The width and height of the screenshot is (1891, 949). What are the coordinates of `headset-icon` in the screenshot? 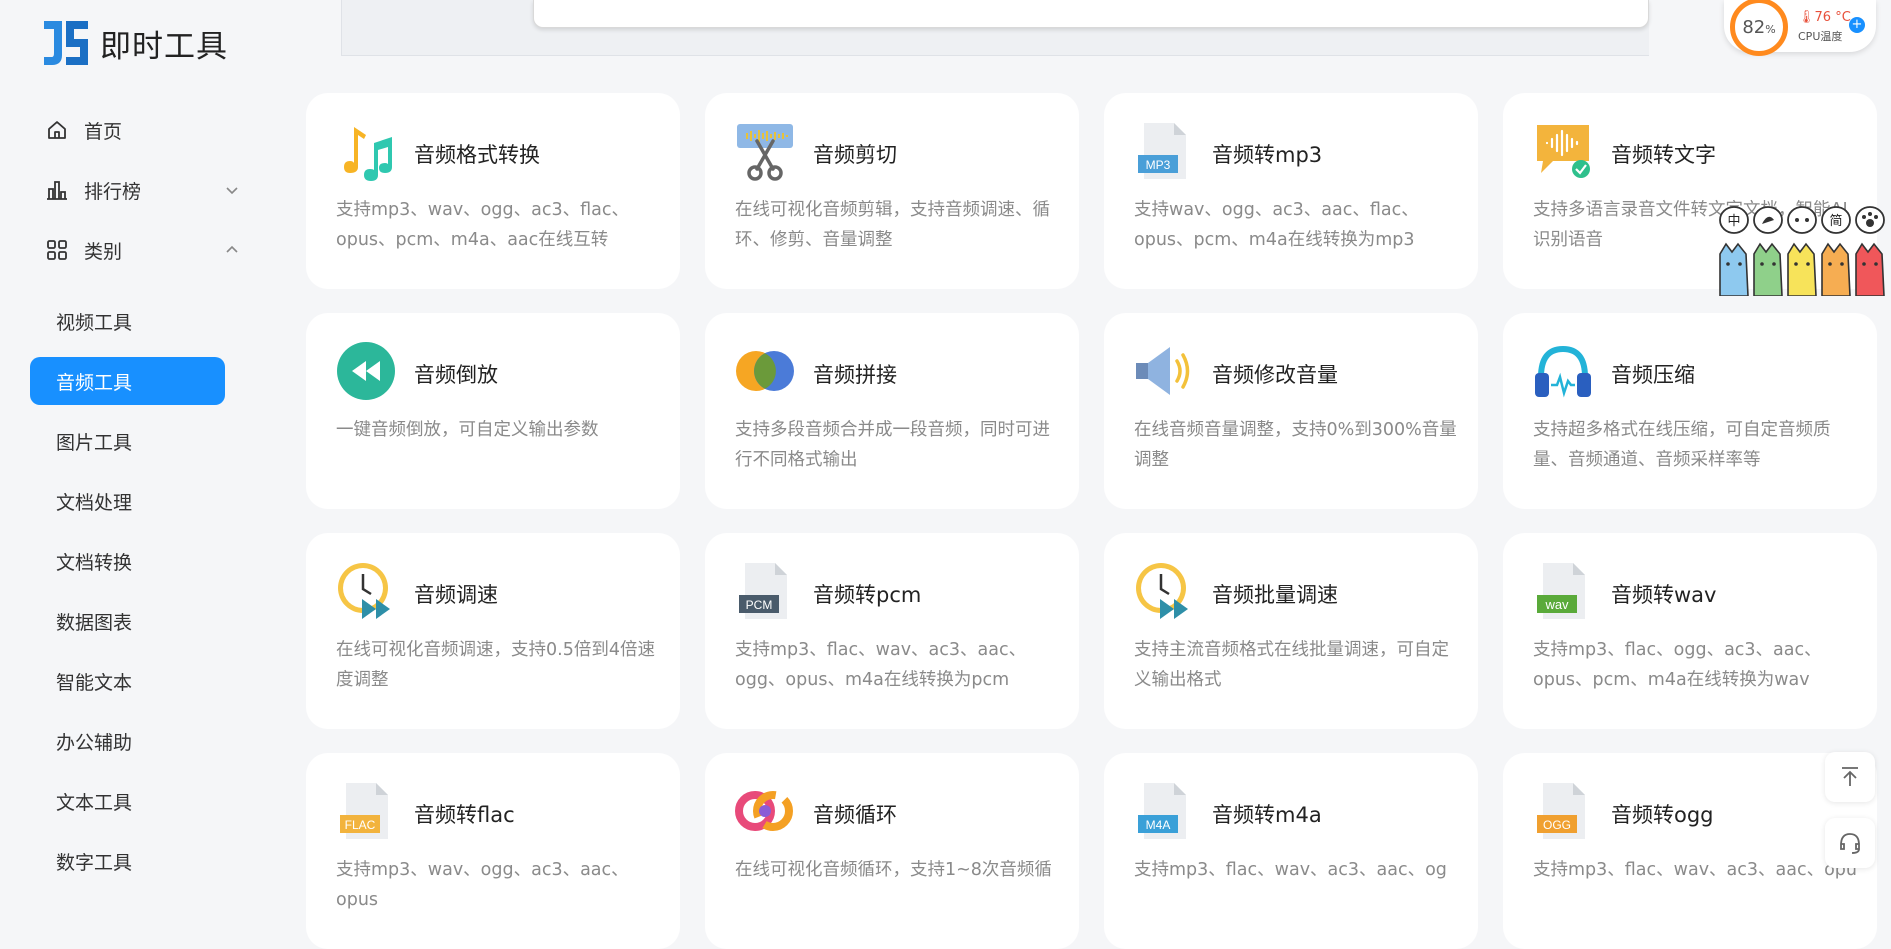 It's located at (1850, 843).